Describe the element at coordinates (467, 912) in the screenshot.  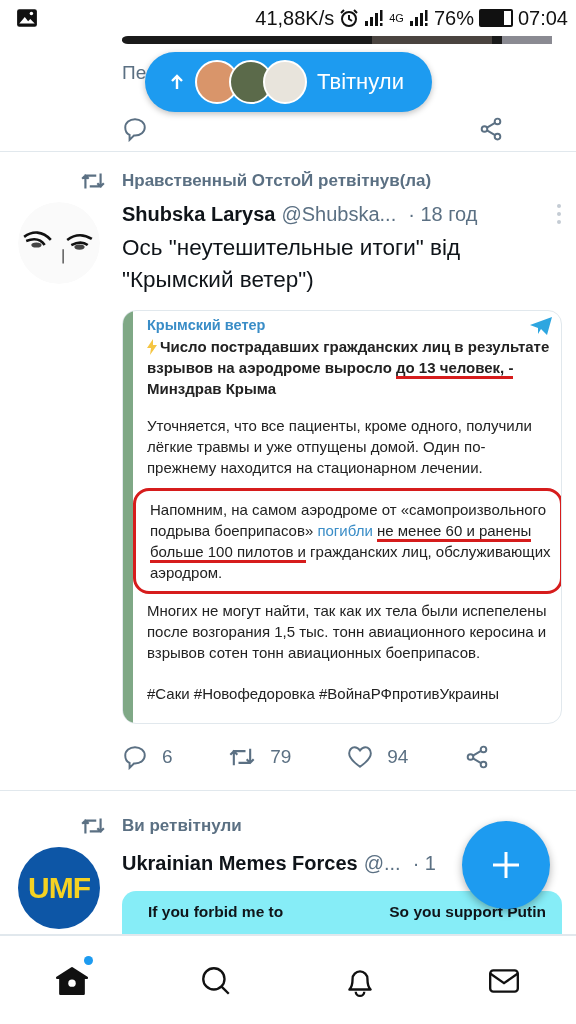
I see `meme-caption: So you support Putin` at that location.